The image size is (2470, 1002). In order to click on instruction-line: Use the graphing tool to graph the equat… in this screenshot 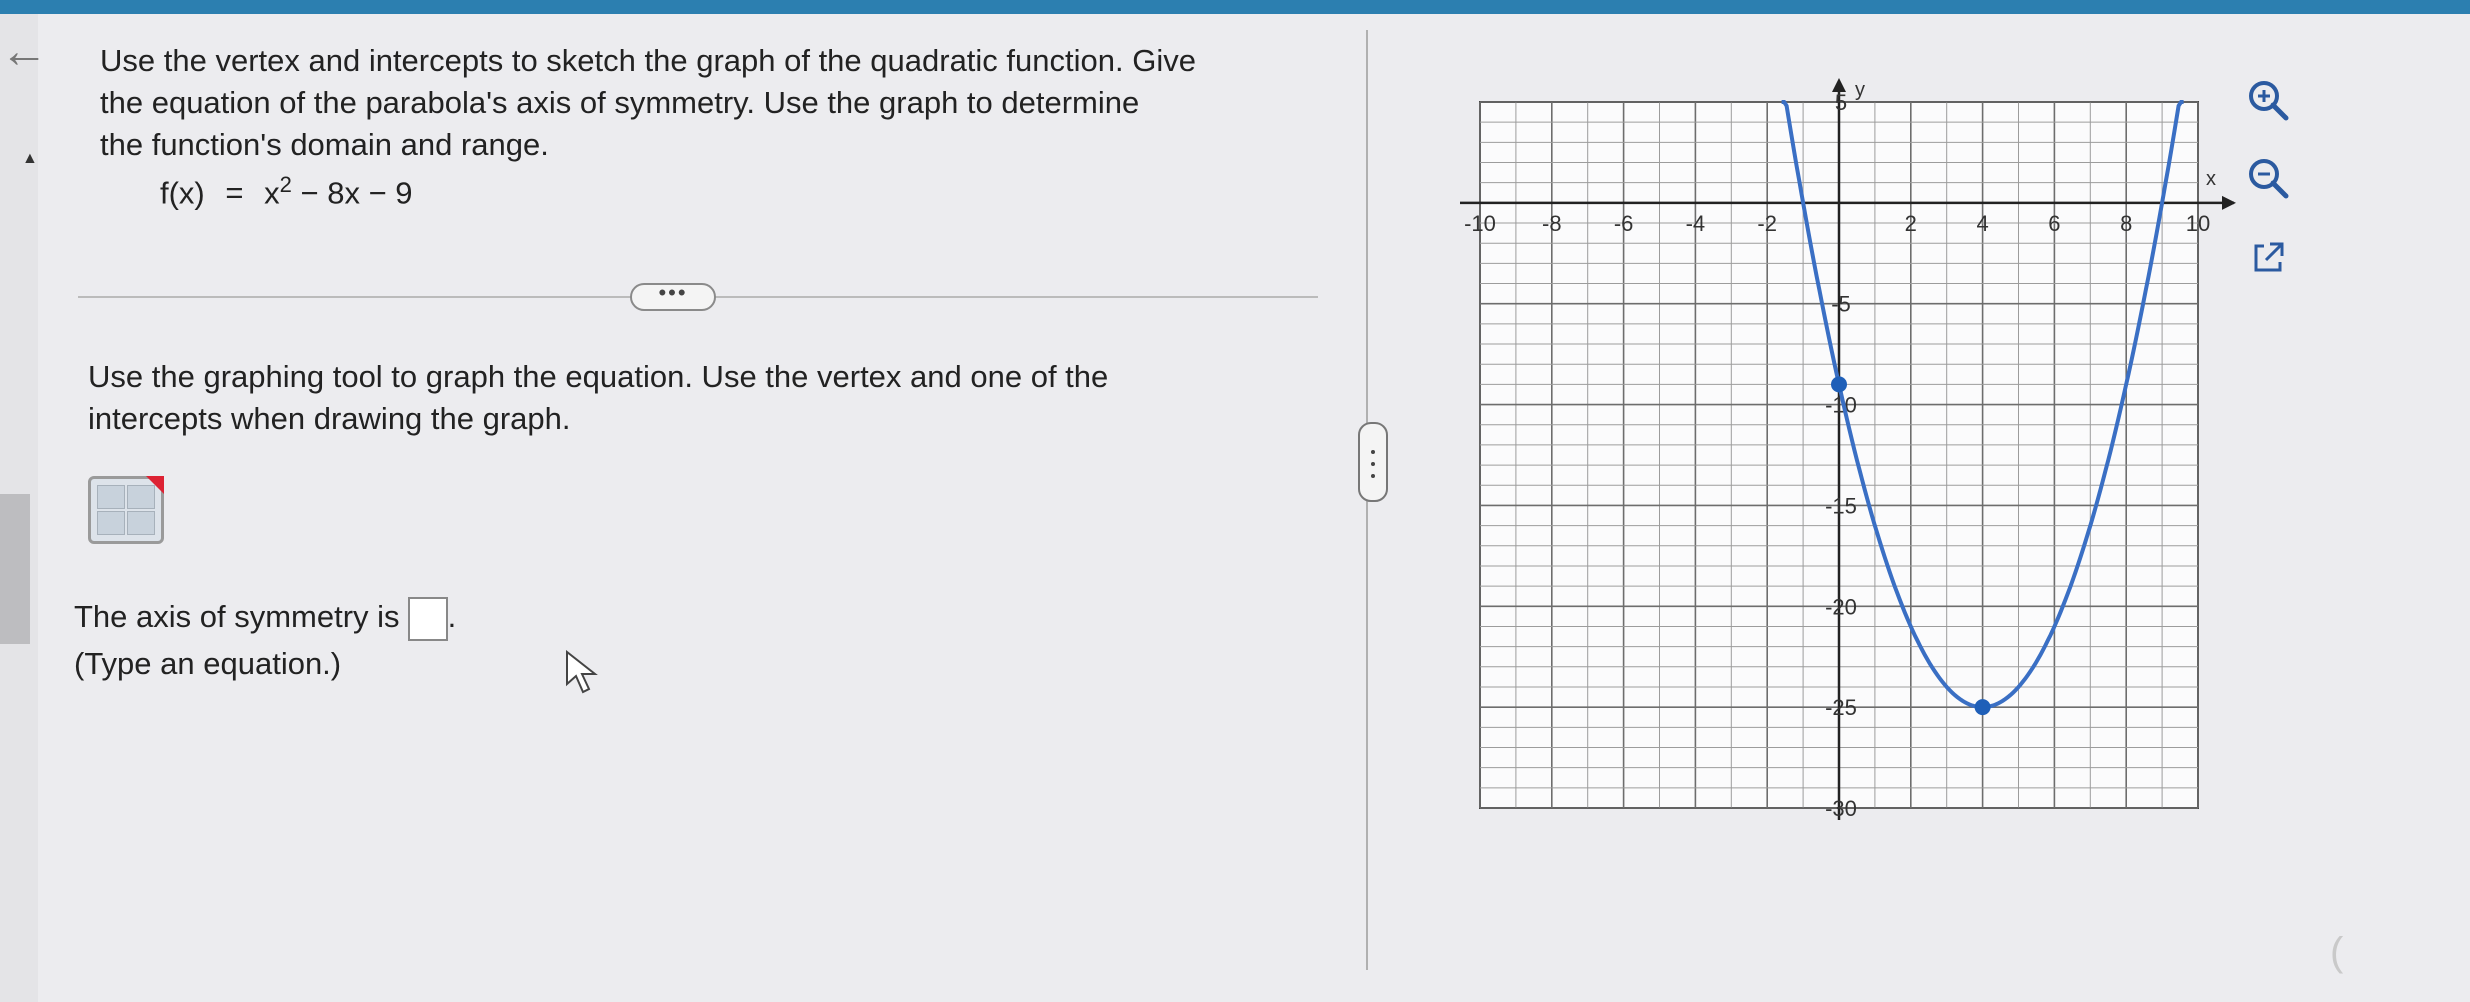, I will do `click(598, 376)`.